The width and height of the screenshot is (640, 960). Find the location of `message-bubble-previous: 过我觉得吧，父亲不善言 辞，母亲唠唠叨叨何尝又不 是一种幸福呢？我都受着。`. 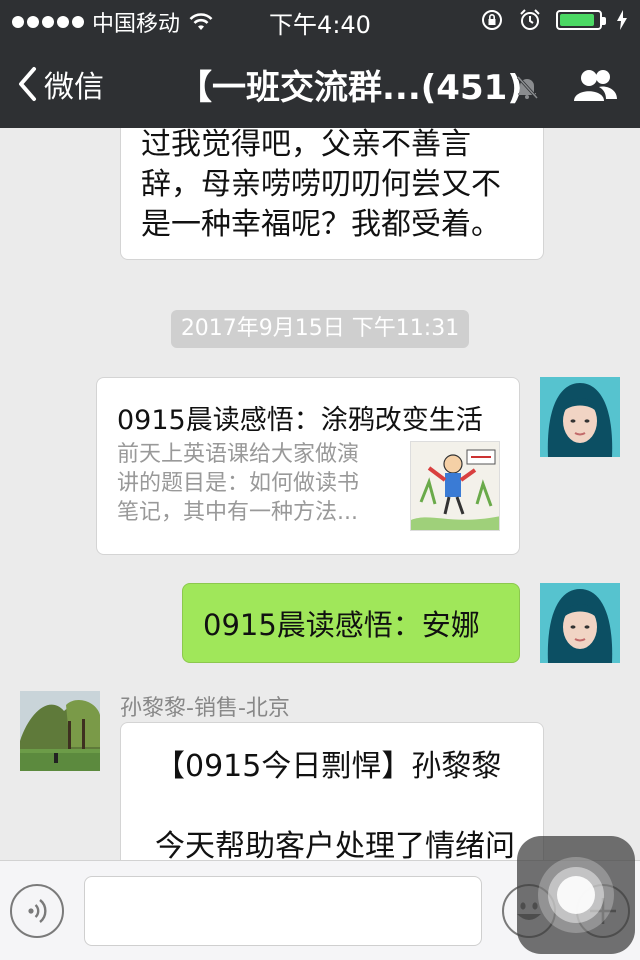

message-bubble-previous: 过我觉得吧，父亲不善言 辞，母亲唠唠叨叨何尝又不 是一种幸福呢？我都受着。 is located at coordinates (332, 194).